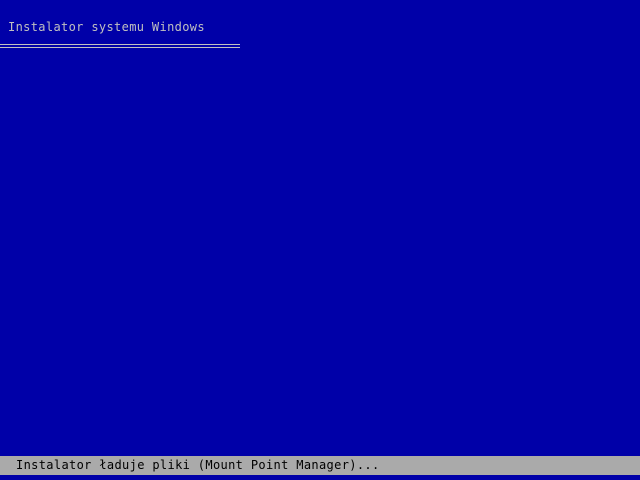 The image size is (640, 480). What do you see at coordinates (106, 27) in the screenshot?
I see `setup-title: Instalator systemu Windows` at bounding box center [106, 27].